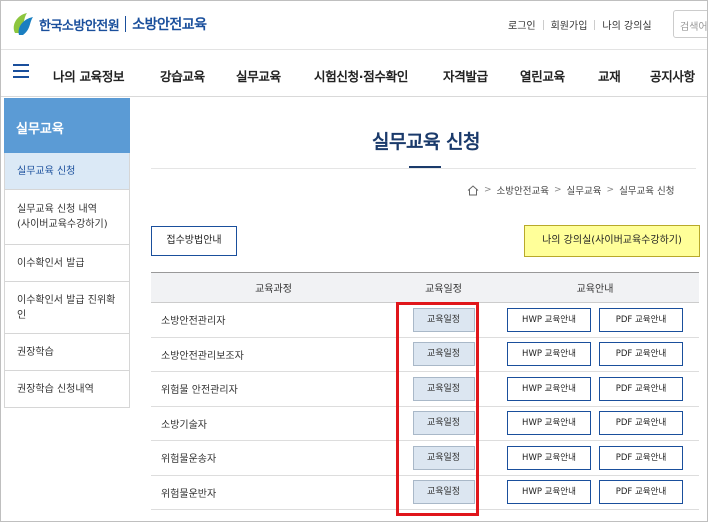  What do you see at coordinates (426, 142) in the screenshot?
I see `page-title: 실무교육 신청` at bounding box center [426, 142].